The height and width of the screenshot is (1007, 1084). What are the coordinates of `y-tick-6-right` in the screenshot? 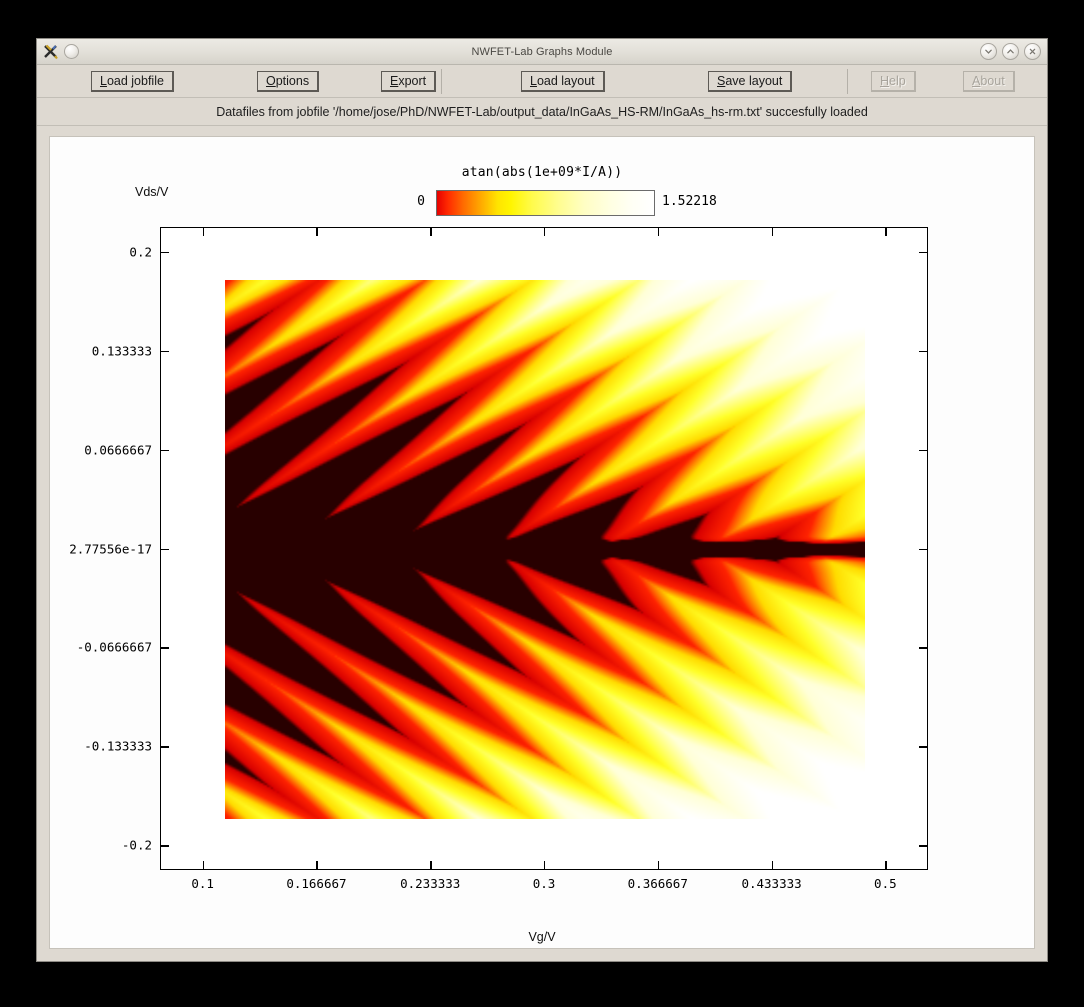 It's located at (923, 846).